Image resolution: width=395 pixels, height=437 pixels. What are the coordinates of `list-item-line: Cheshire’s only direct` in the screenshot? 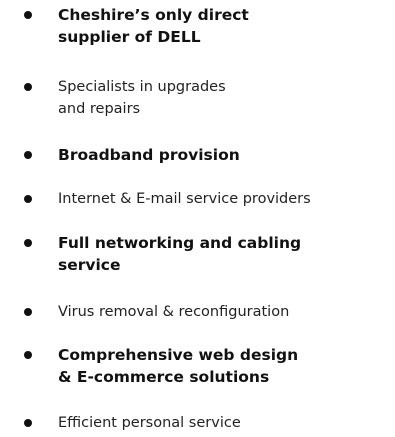 It's located at (153, 15).